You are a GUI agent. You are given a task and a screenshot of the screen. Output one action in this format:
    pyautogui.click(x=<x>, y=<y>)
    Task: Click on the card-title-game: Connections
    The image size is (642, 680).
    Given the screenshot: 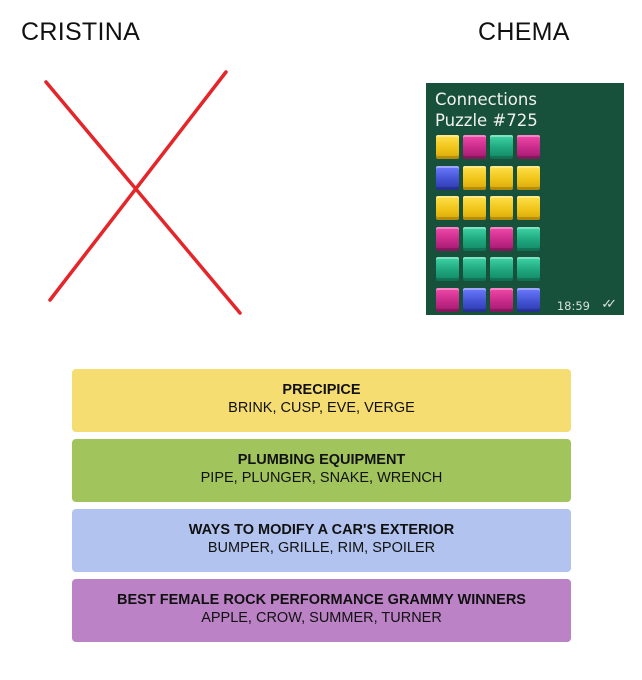 What is the action you would take?
    pyautogui.click(x=486, y=99)
    